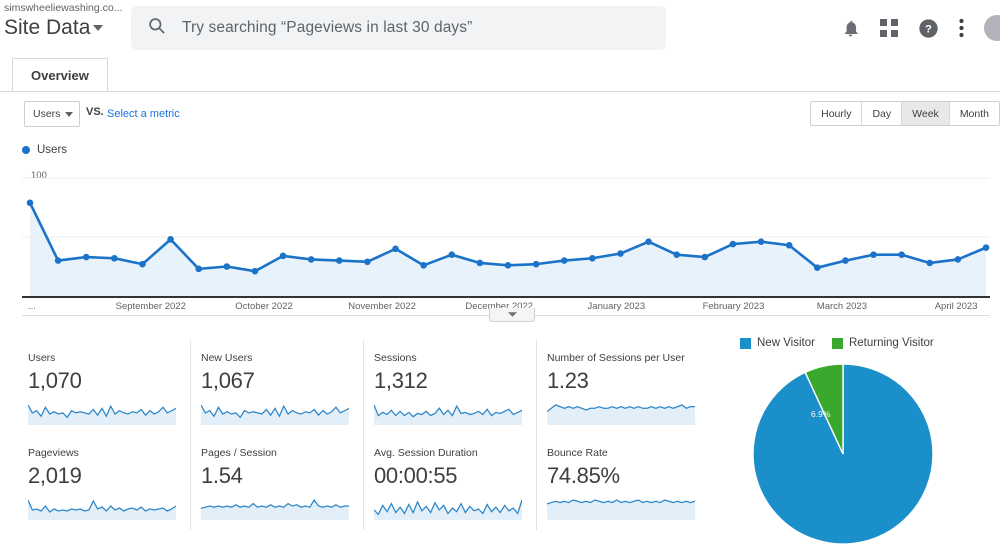 This screenshot has width=1000, height=550. Describe the element at coordinates (854, 546) in the screenshot. I see `pie-value-new-visitor: 93.1%` at that location.